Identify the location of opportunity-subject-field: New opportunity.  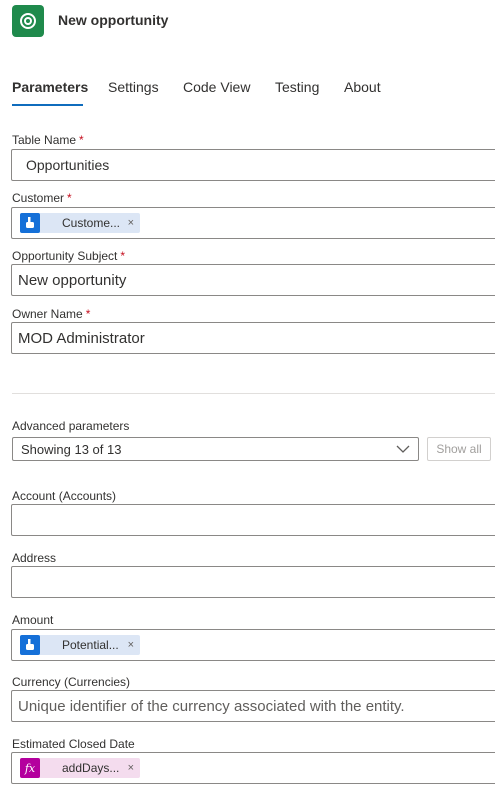
(253, 280).